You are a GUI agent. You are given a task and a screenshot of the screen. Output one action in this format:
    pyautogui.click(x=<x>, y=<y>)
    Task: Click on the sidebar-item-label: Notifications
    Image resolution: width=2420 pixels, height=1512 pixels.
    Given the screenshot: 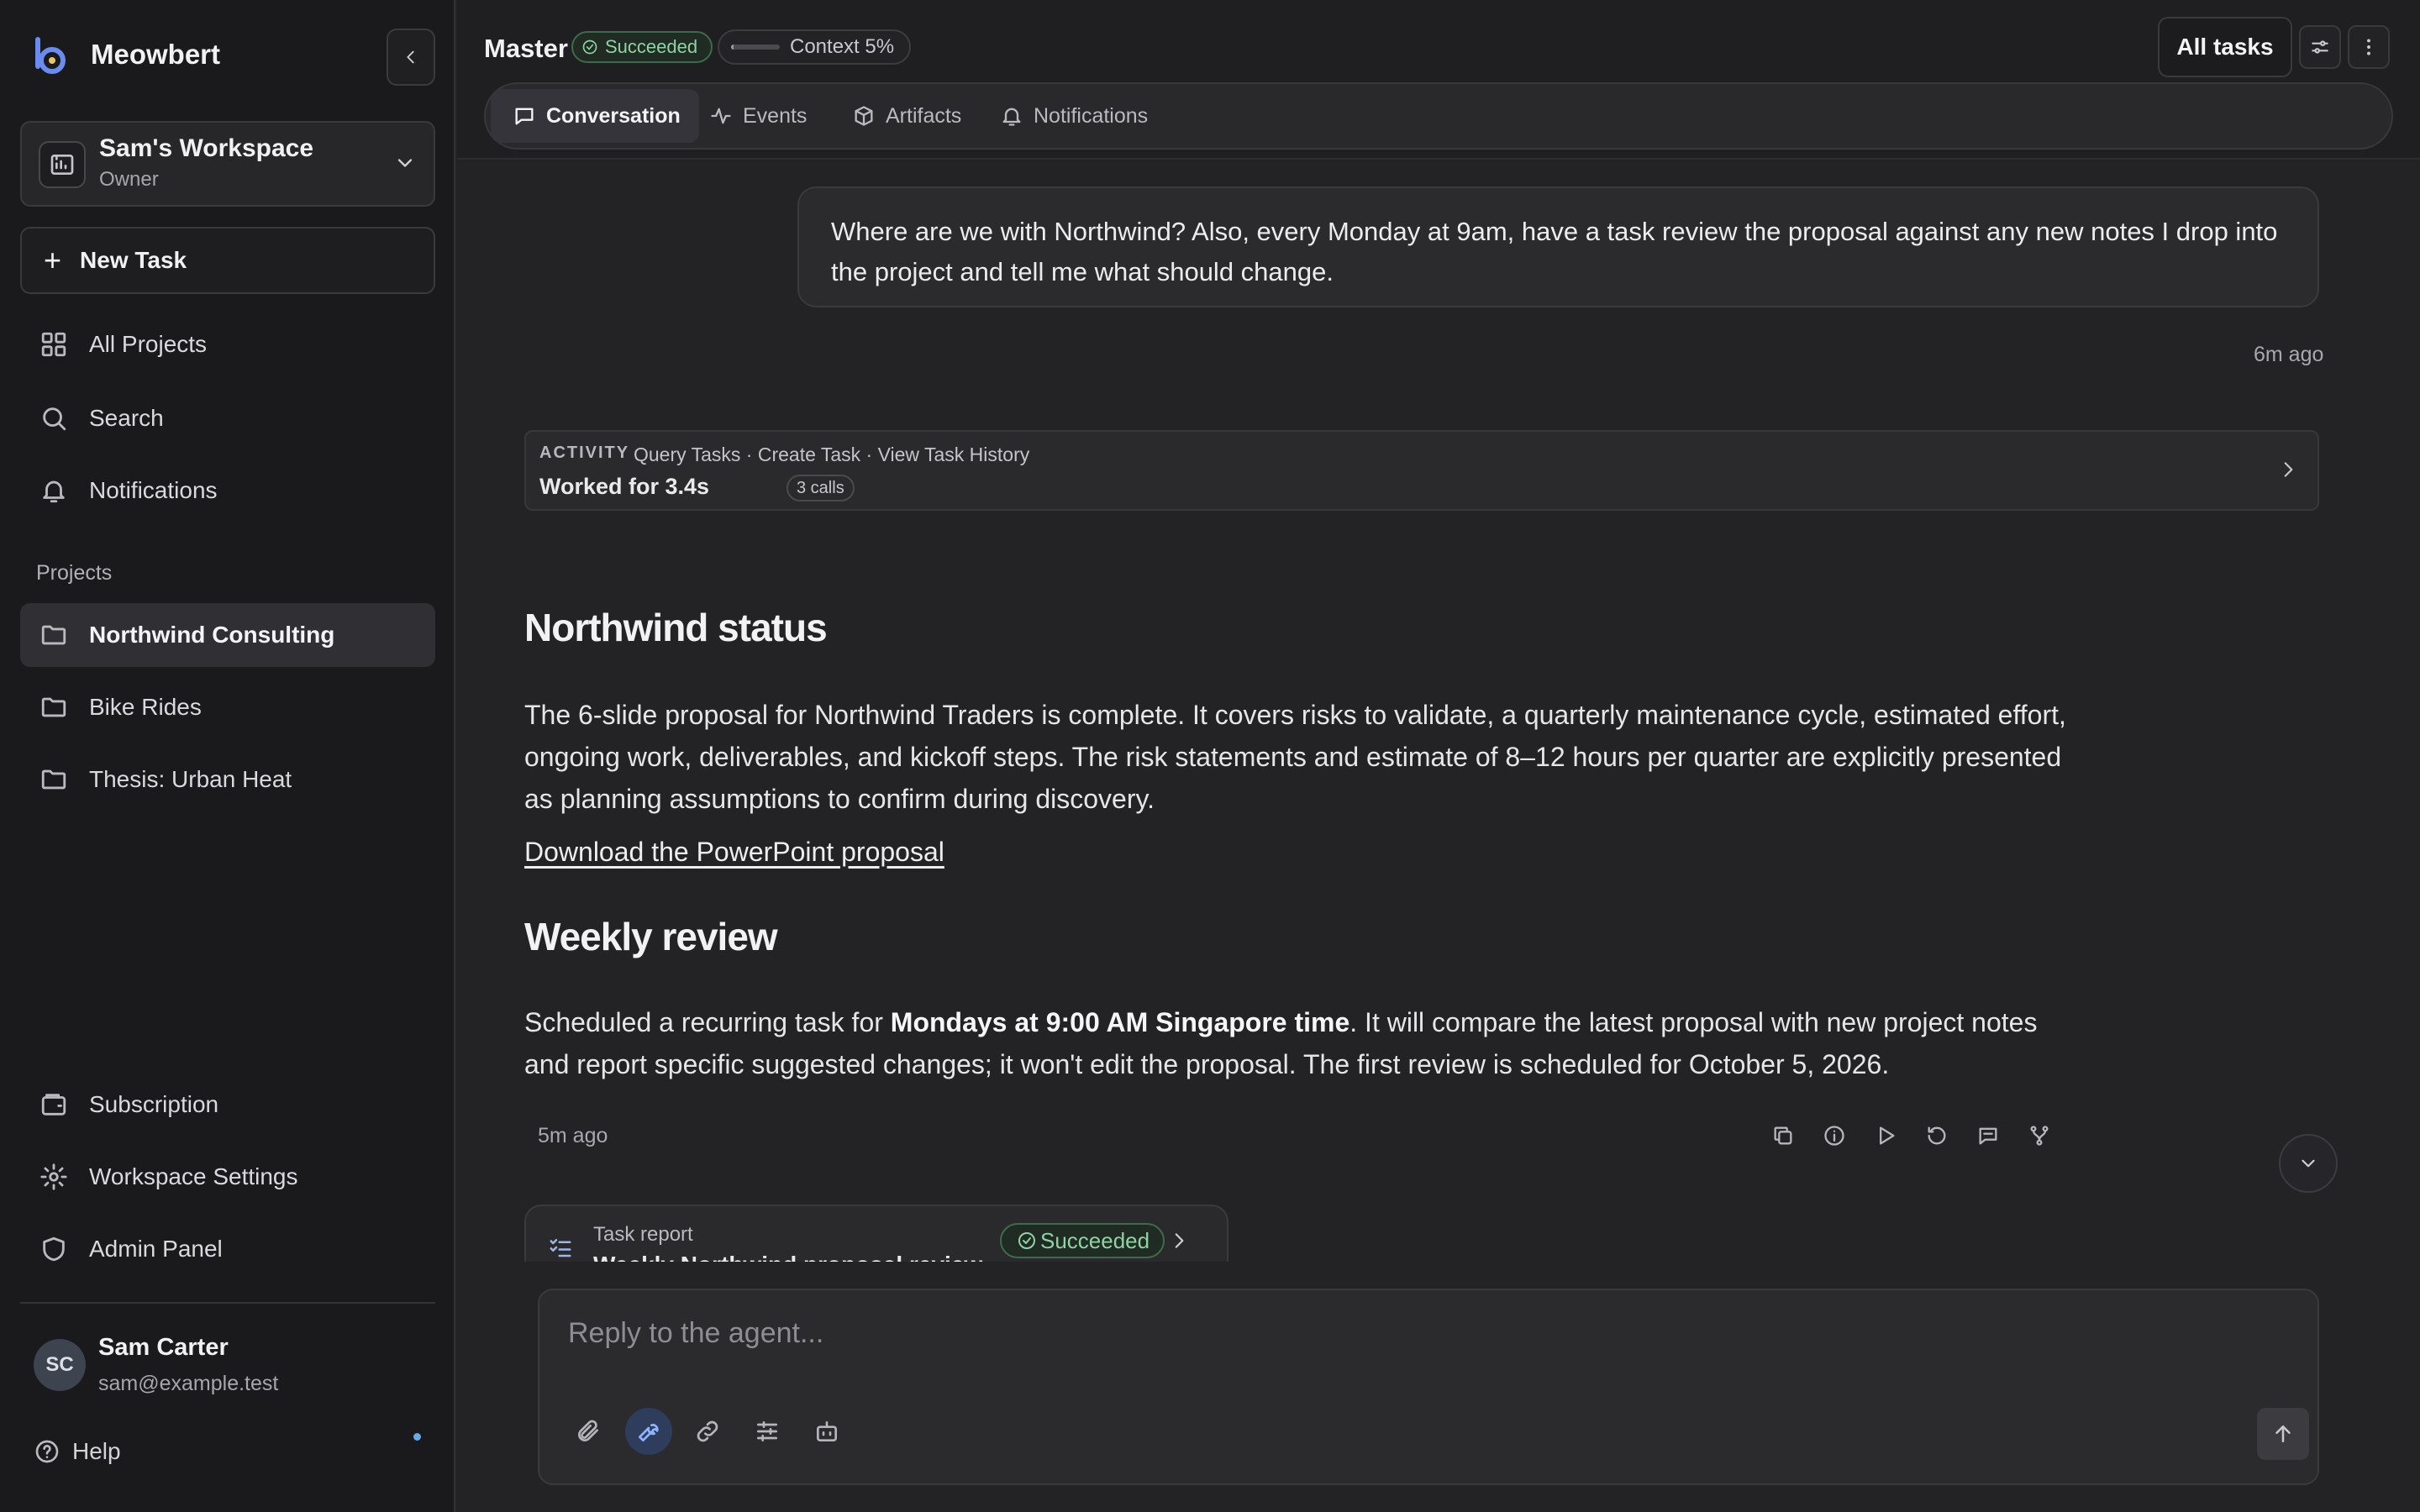 What is the action you would take?
    pyautogui.click(x=153, y=490)
    